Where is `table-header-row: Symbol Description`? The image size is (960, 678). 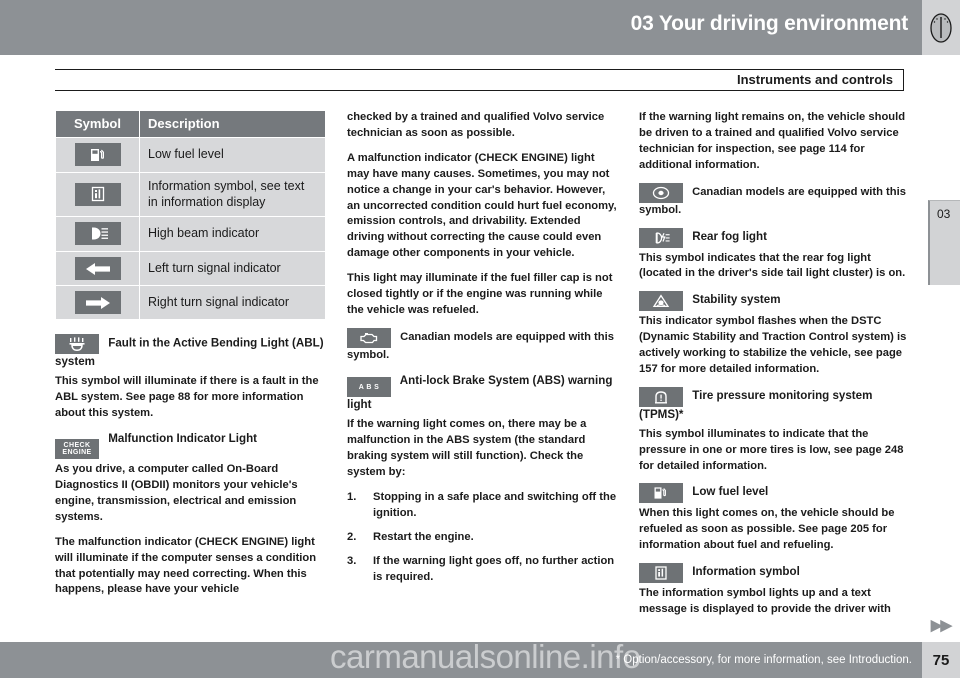 table-header-row: Symbol Description is located at coordinates (190, 124).